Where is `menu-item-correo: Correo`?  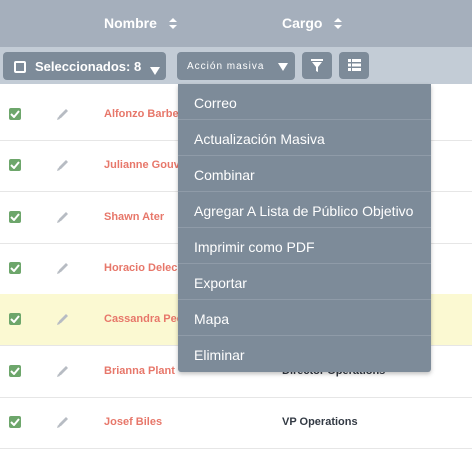 menu-item-correo: Correo is located at coordinates (304, 102).